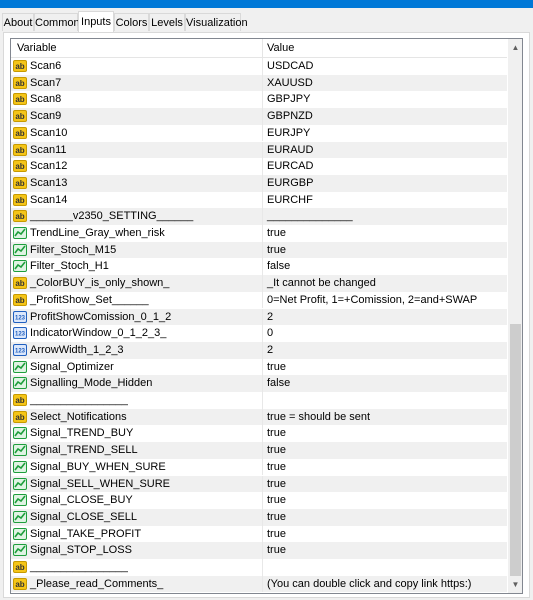 This screenshot has height=600, width=533. What do you see at coordinates (372, 300) in the screenshot?
I see `variable-value: 0=Net Profit, 1=+Comission, 2=and+SWAP` at bounding box center [372, 300].